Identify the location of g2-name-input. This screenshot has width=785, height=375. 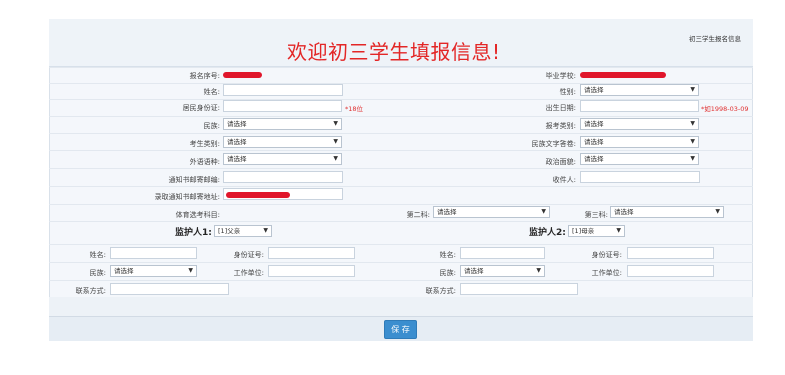
(502, 253).